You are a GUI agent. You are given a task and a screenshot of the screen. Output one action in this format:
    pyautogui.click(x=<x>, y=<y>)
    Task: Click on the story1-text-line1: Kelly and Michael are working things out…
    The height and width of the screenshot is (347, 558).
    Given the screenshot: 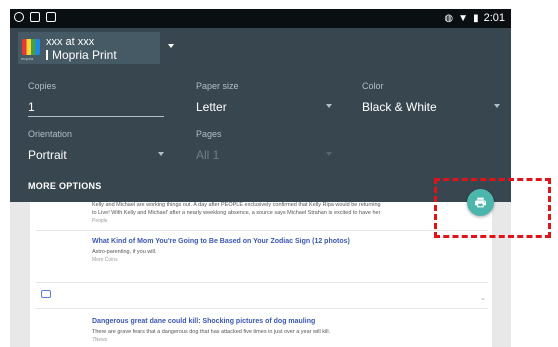 What is the action you would take?
    pyautogui.click(x=236, y=205)
    